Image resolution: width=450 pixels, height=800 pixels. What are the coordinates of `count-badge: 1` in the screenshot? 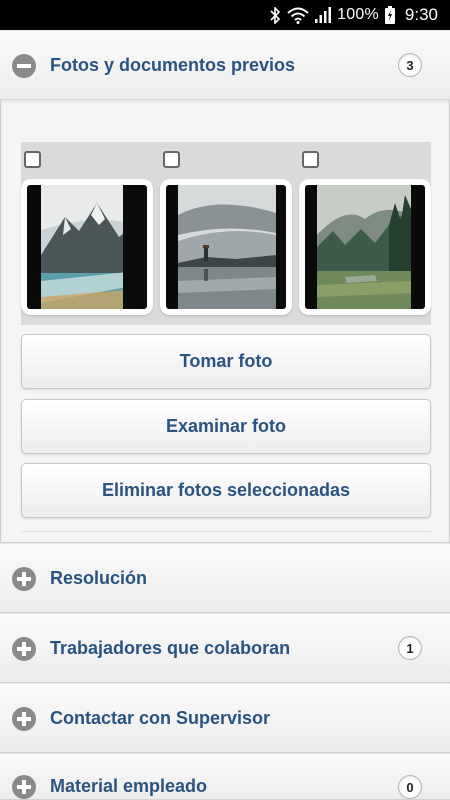 It's located at (410, 648).